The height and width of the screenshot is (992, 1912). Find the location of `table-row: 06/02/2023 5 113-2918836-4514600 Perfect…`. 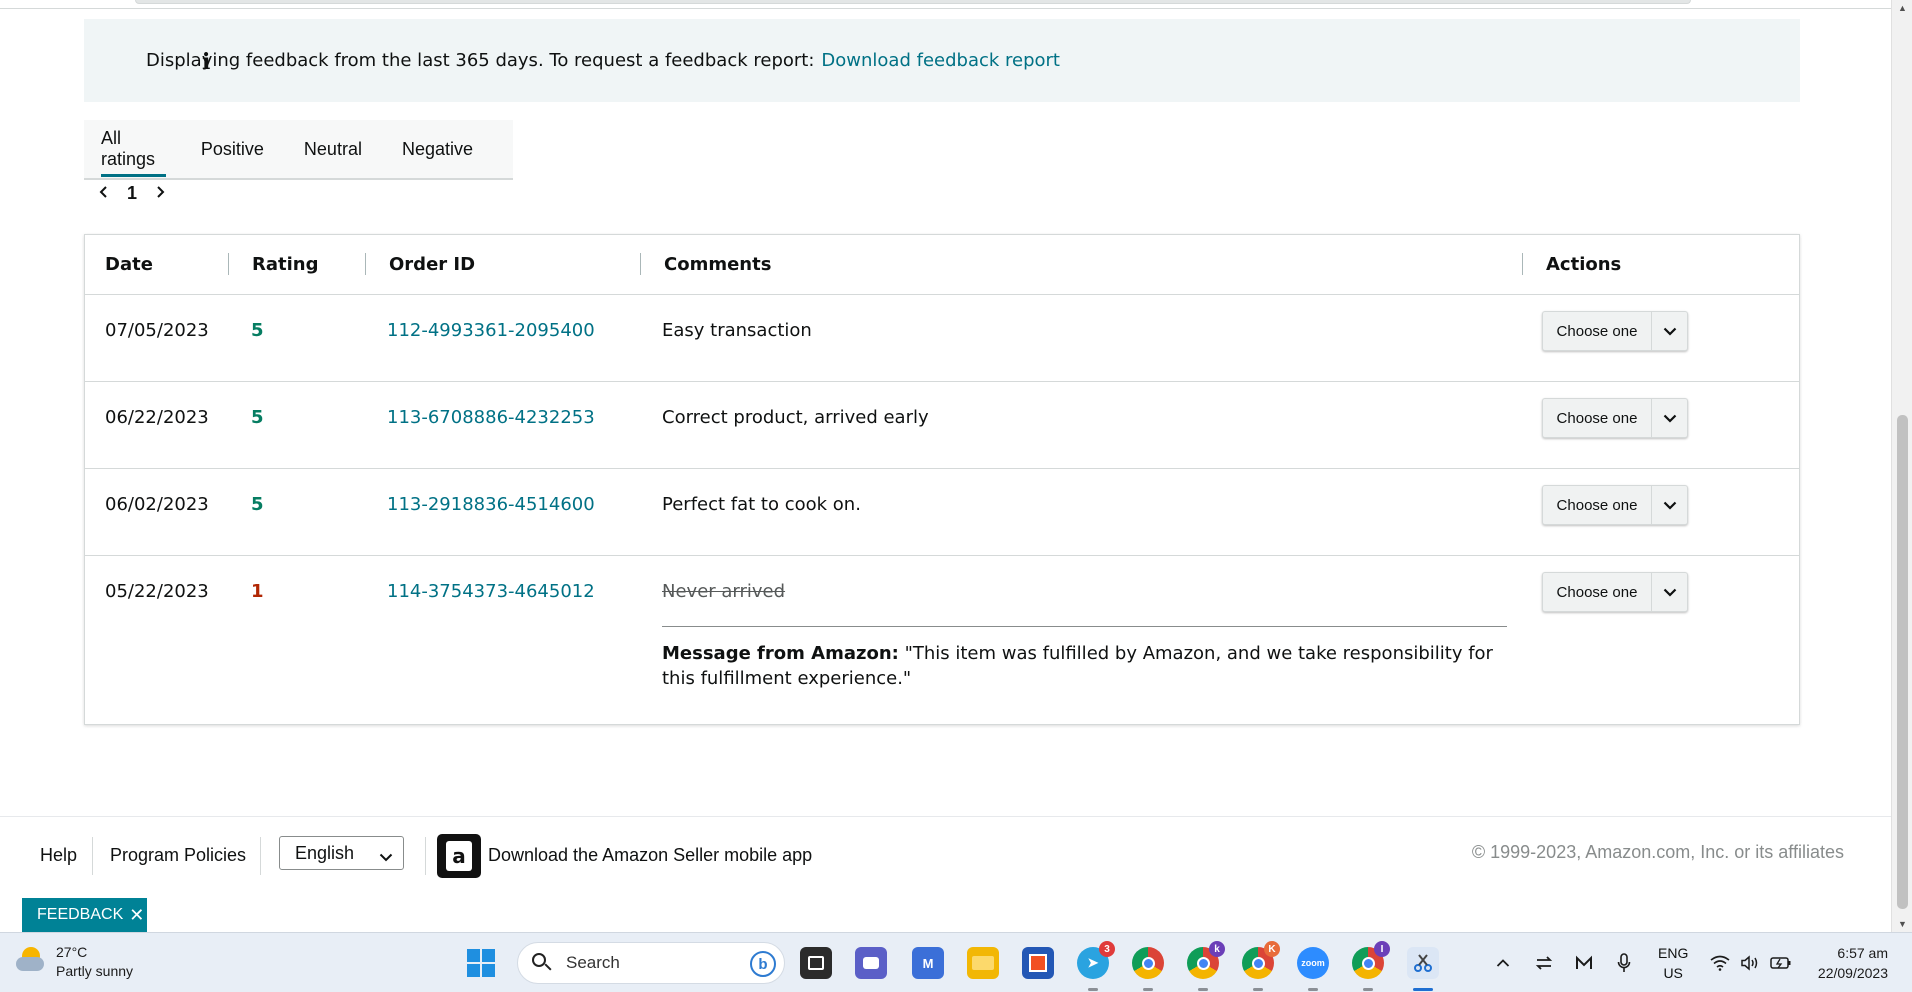

table-row: 06/02/2023 5 113-2918836-4514600 Perfect… is located at coordinates (942, 512).